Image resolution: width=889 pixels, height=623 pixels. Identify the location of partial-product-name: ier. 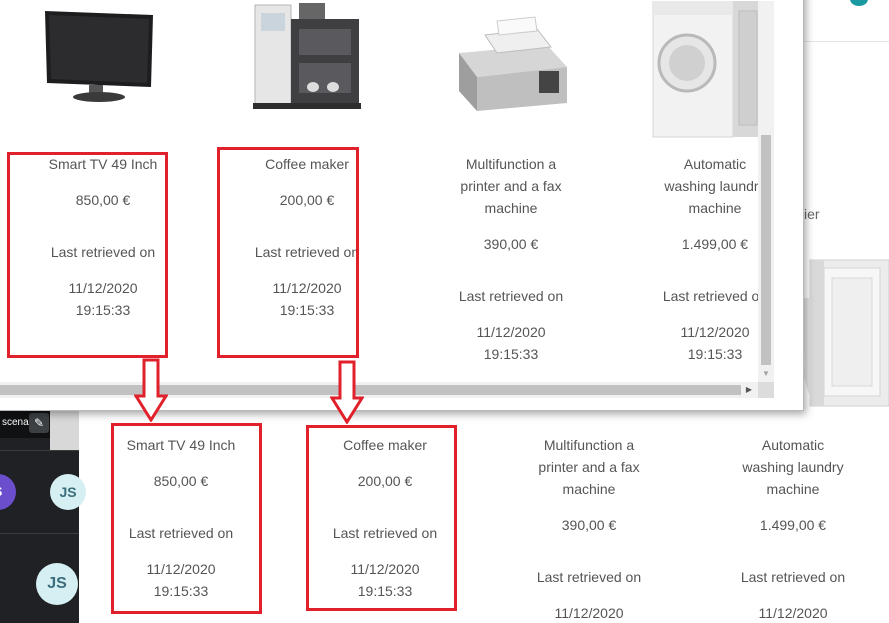
(812, 214).